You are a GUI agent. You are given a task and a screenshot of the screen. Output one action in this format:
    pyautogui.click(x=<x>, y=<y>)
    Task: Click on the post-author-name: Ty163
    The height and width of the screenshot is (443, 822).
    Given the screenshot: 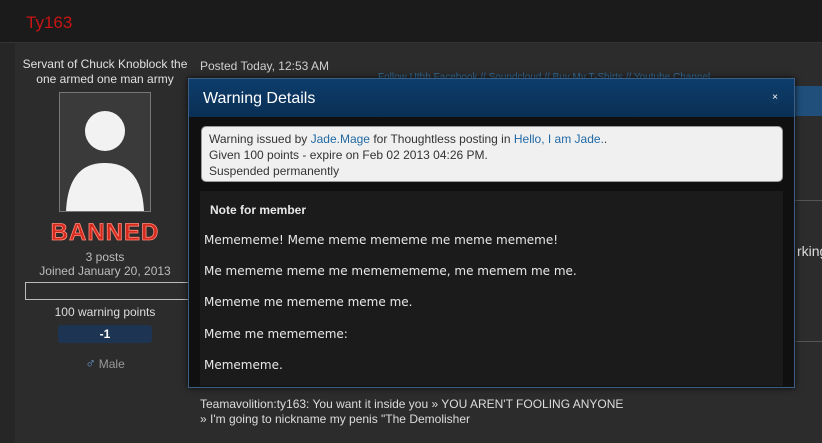 What is the action you would take?
    pyautogui.click(x=49, y=23)
    